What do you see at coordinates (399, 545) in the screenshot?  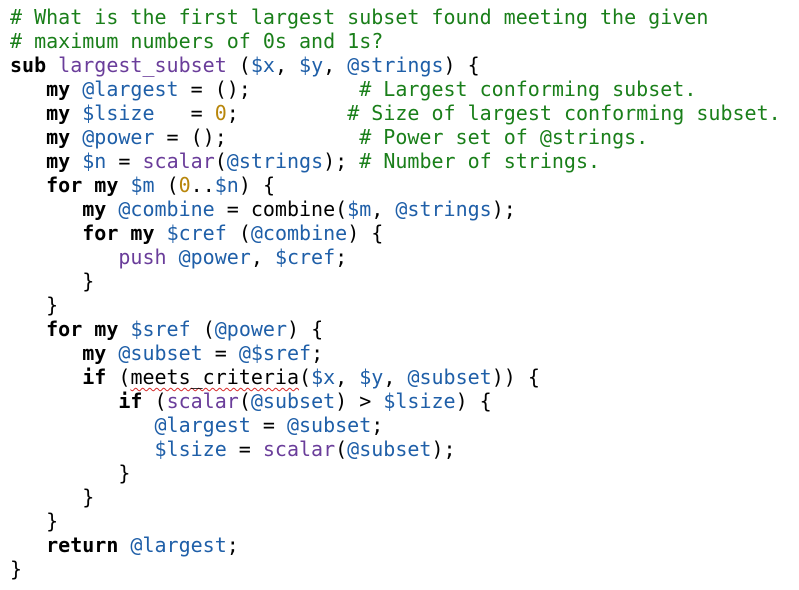 I see `code-line: return @largest;` at bounding box center [399, 545].